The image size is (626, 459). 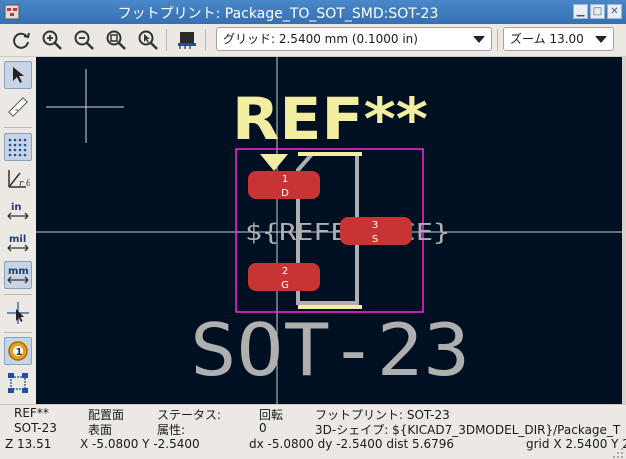 I want to click on polar-coords-icon: r θ, so click(x=19, y=179).